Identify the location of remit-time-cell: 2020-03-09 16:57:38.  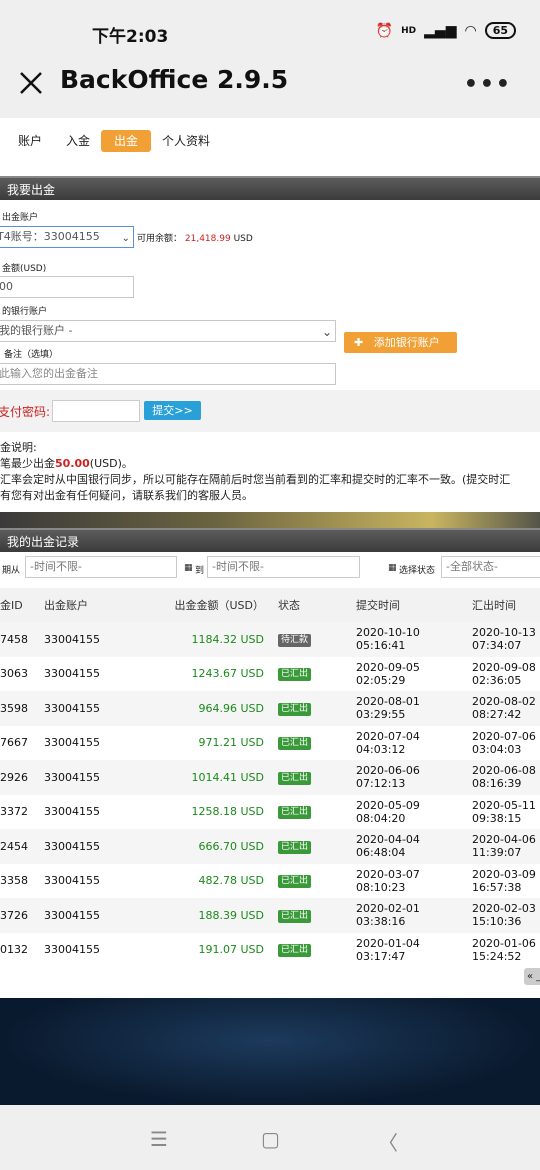
(506, 881).